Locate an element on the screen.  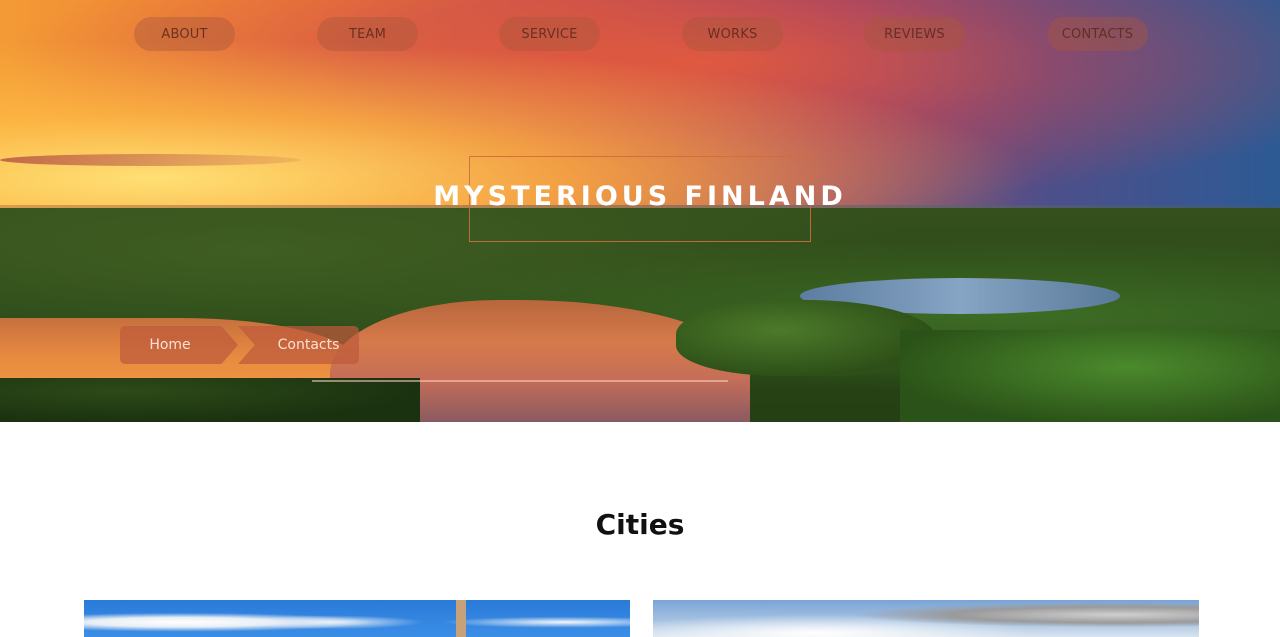
page-title: MYSTERIOUS FINLAND is located at coordinates (640, 196).